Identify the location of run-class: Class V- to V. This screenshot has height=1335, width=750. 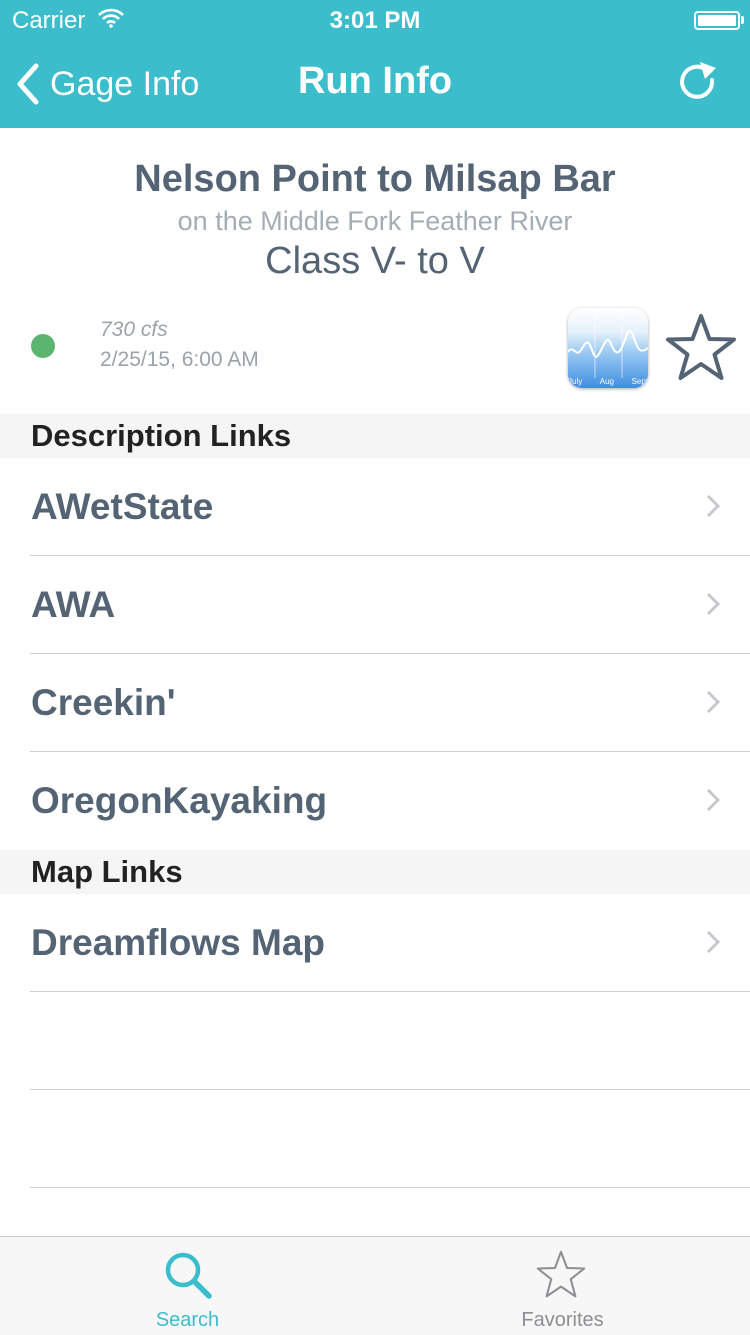
(375, 261).